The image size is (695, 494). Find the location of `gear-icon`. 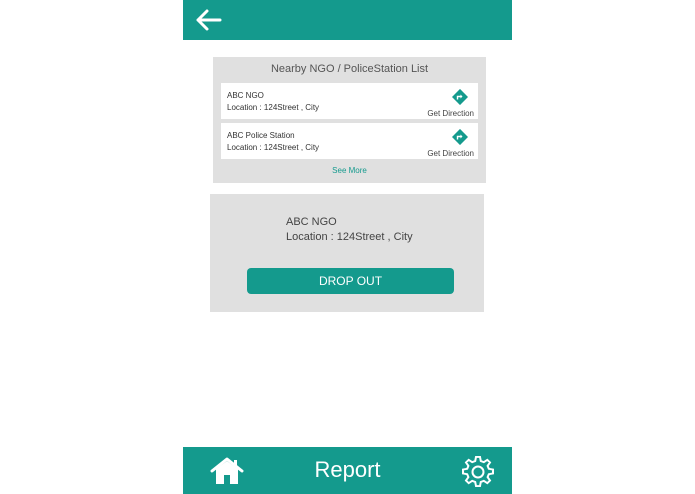

gear-icon is located at coordinates (478, 471).